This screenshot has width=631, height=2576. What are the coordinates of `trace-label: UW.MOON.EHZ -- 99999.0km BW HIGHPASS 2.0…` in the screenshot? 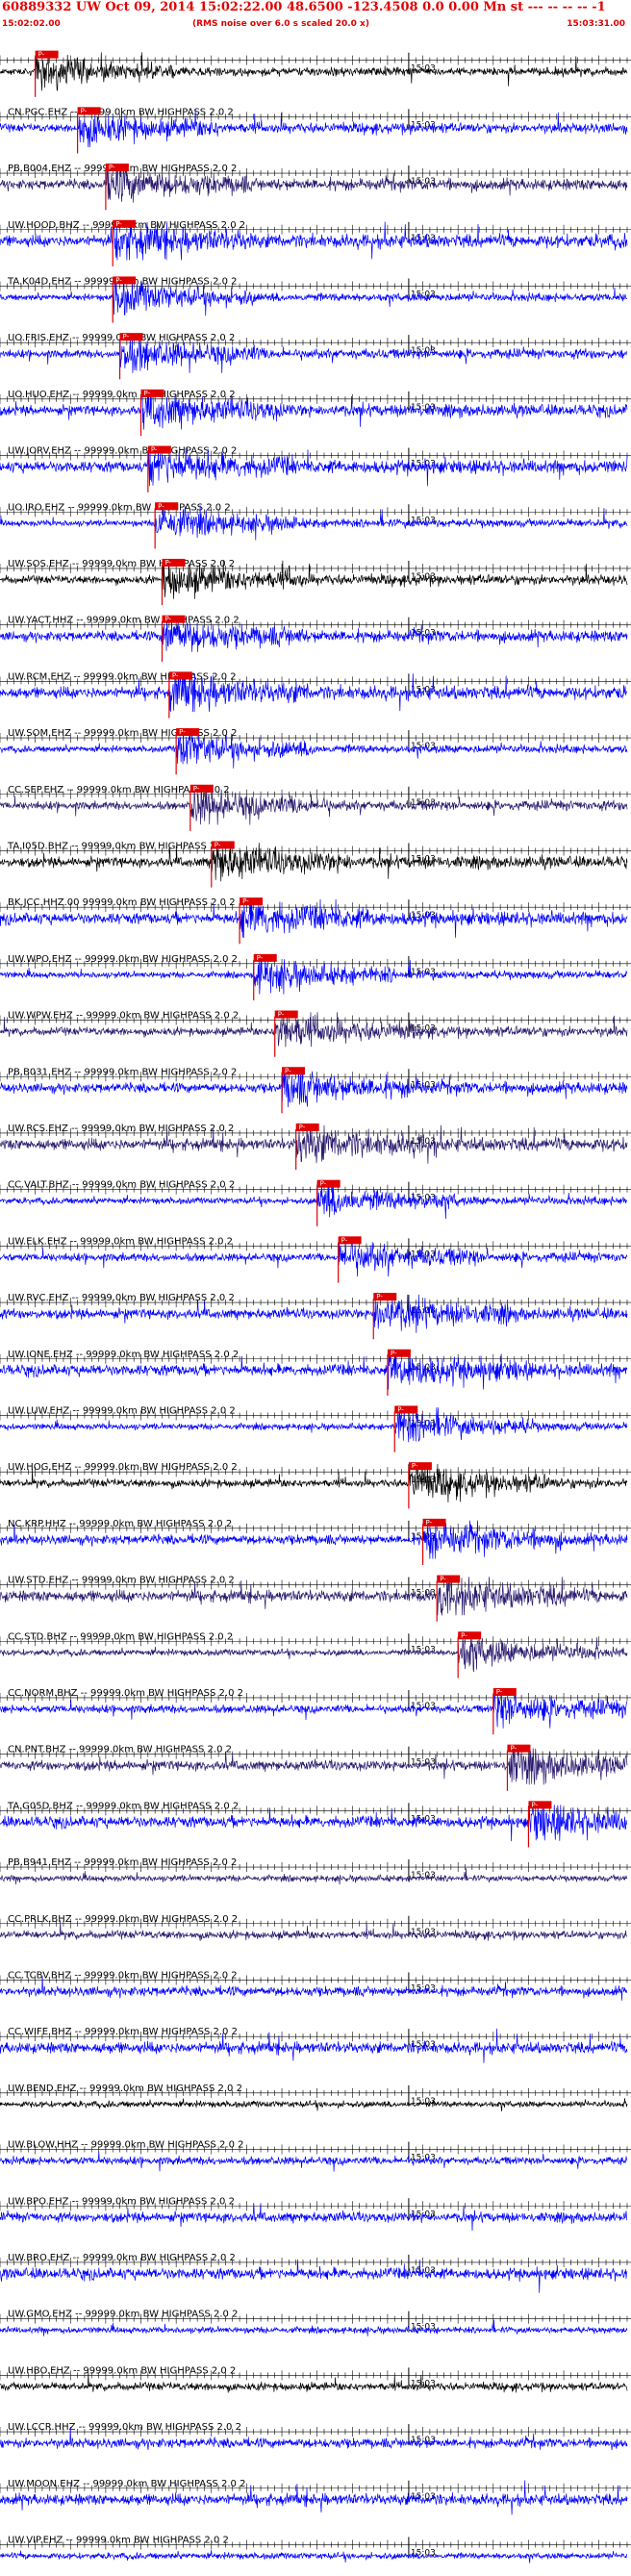 It's located at (126, 2484).